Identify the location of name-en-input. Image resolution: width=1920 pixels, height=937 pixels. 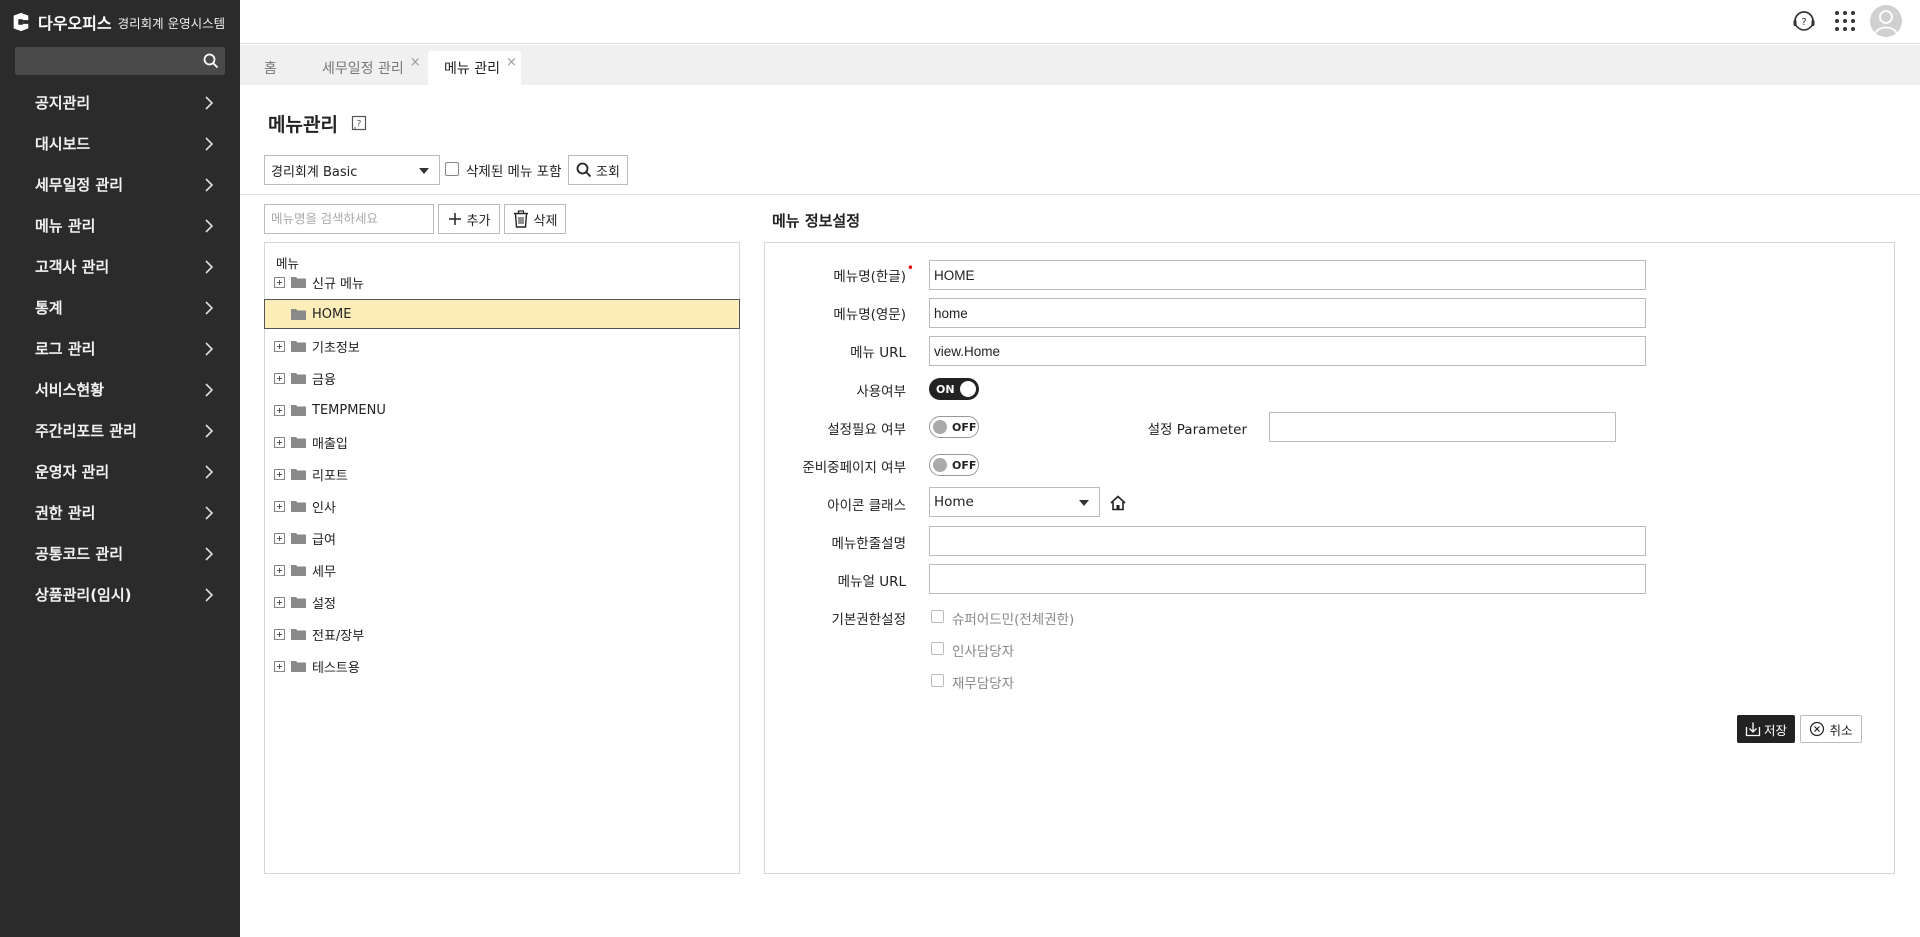
(1287, 313).